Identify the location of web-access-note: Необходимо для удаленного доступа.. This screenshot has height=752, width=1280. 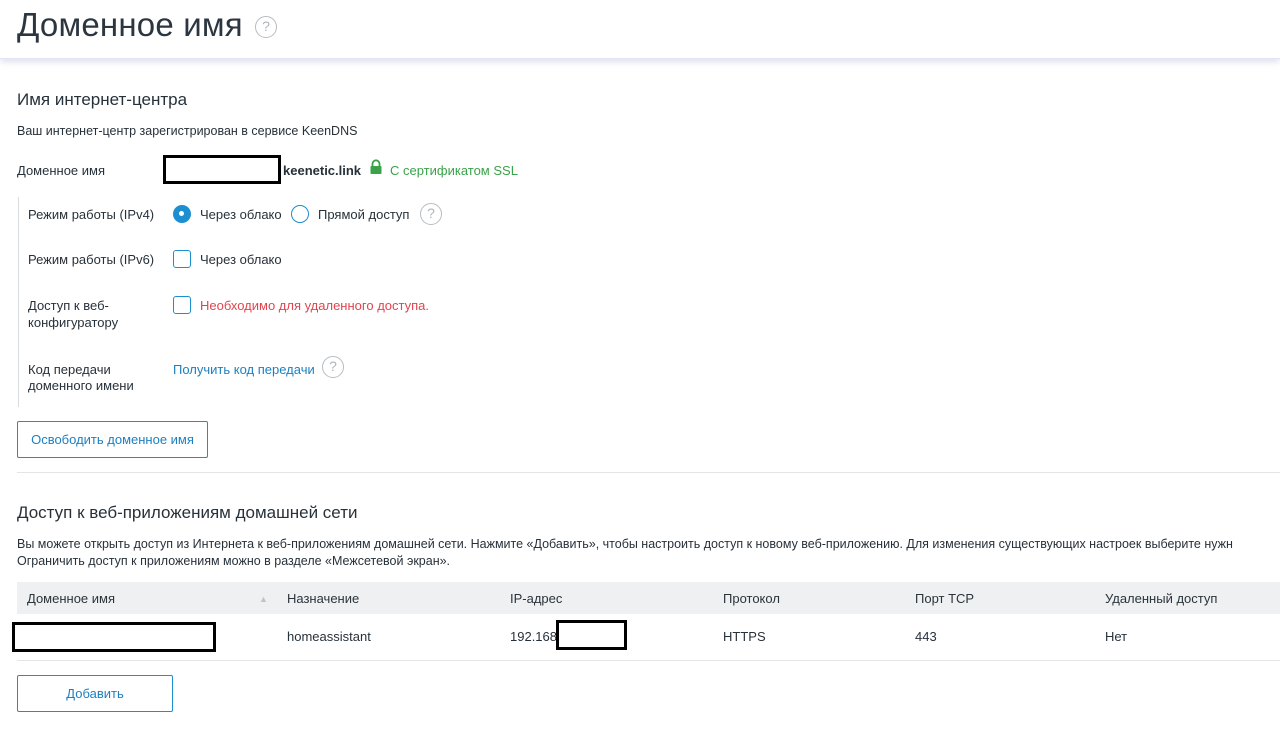
(314, 305).